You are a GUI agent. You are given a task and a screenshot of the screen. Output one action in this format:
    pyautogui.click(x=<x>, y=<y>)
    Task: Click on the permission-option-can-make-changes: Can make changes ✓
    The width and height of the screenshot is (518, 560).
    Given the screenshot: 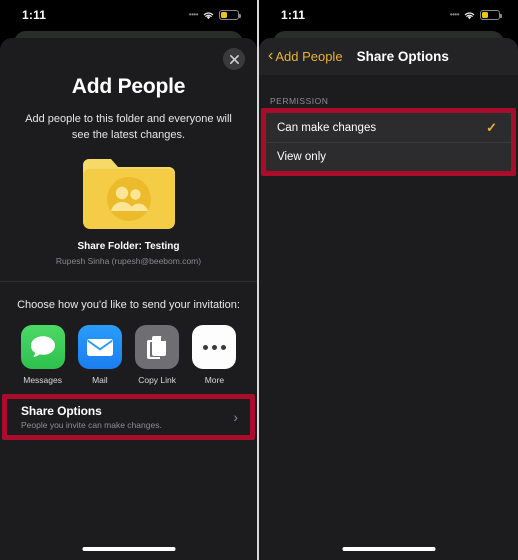 What is the action you would take?
    pyautogui.click(x=388, y=127)
    